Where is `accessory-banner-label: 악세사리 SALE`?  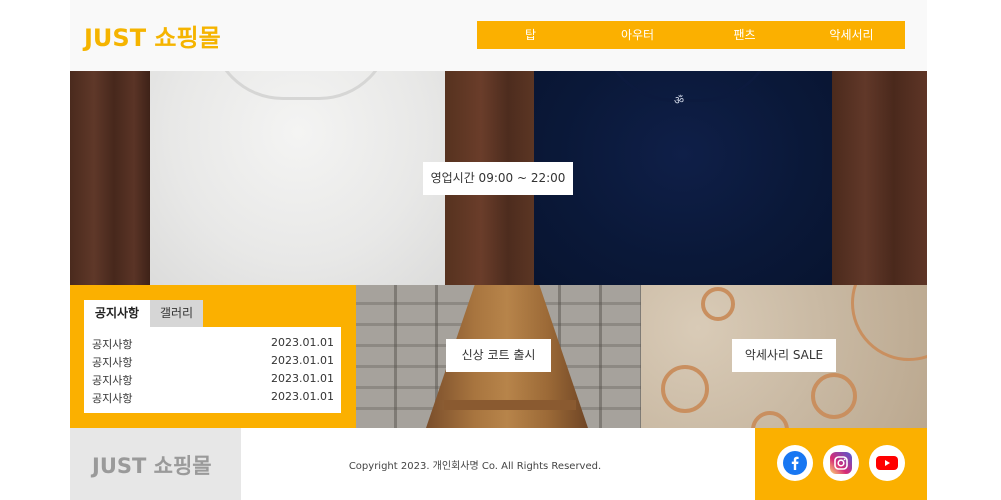
accessory-banner-label: 악세사리 SALE is located at coordinates (784, 355).